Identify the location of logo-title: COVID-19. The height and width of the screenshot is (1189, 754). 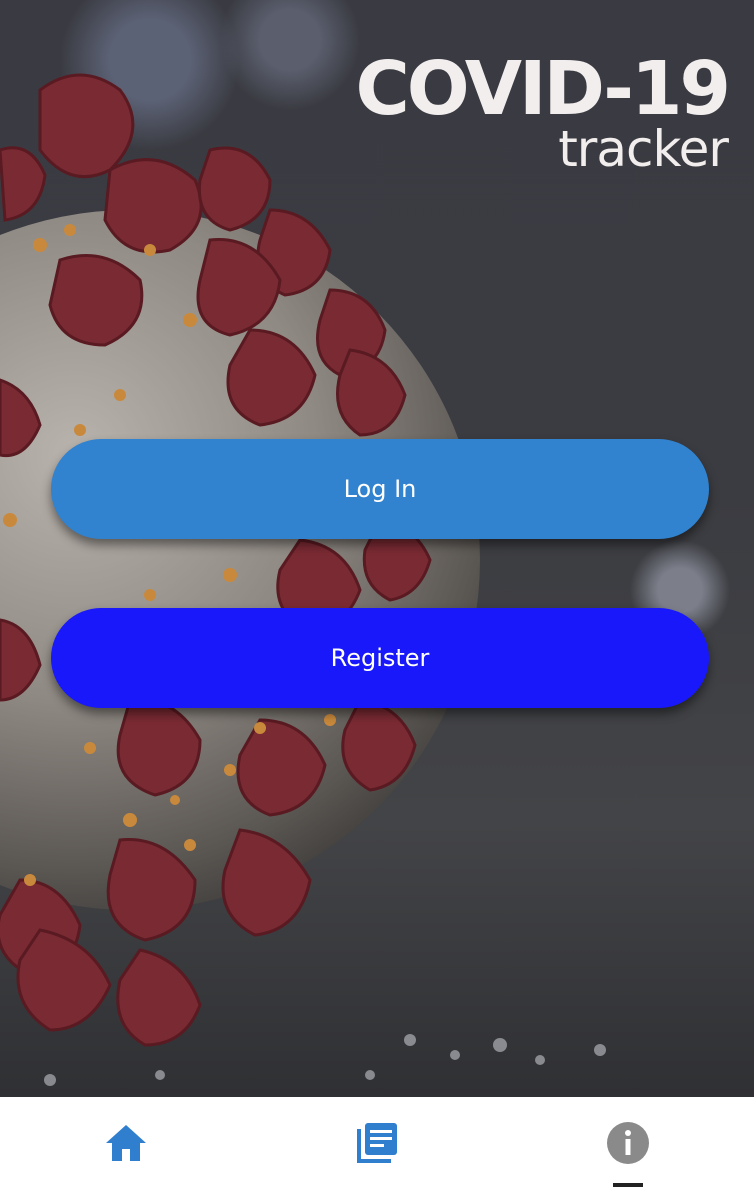
(543, 89).